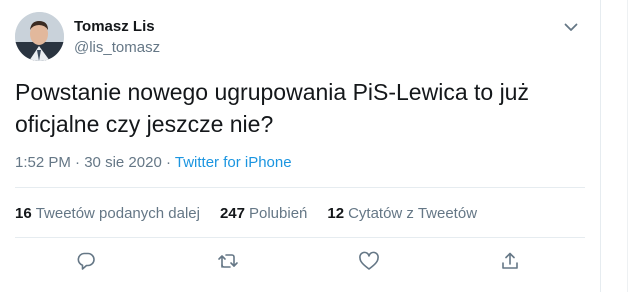 The height and width of the screenshot is (292, 632). I want to click on avatar, so click(39, 36).